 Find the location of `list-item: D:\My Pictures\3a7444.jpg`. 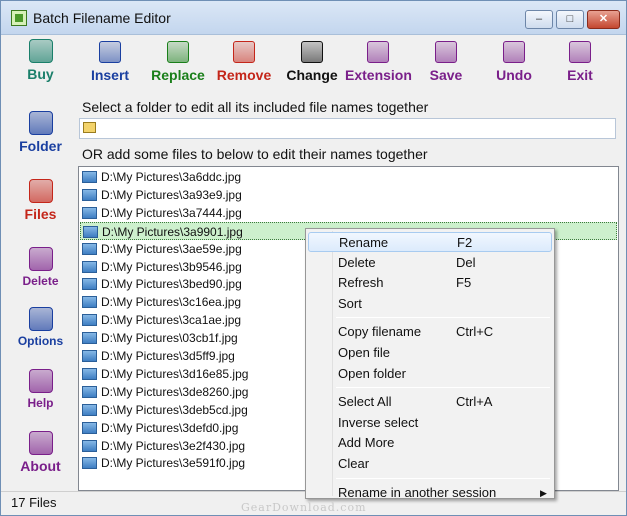

list-item: D:\My Pictures\3a7444.jpg is located at coordinates (348, 213).